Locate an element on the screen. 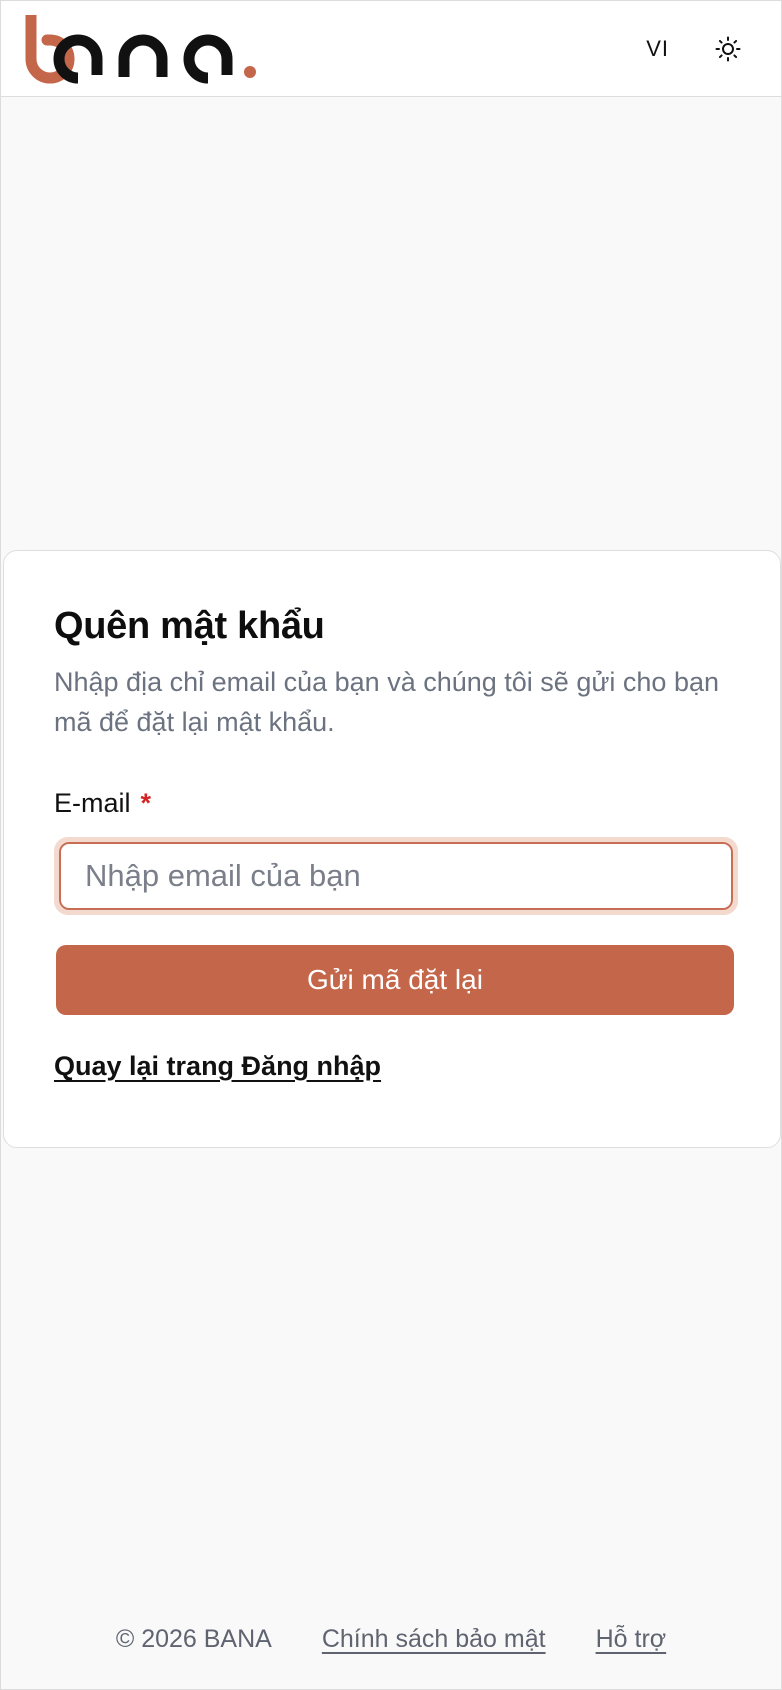 The height and width of the screenshot is (1690, 782). email-input-focus-ring is located at coordinates (396, 876).